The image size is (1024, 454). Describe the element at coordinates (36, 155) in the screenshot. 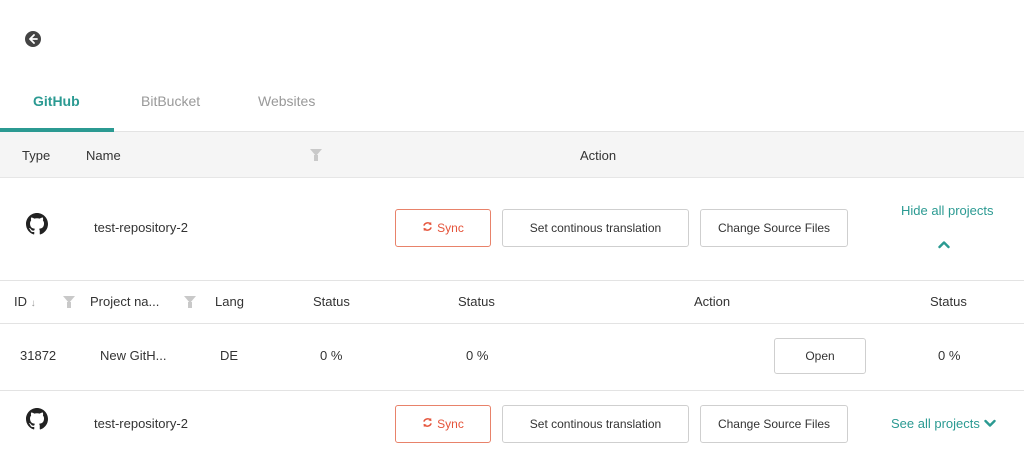

I see `column-header-type: Type` at that location.